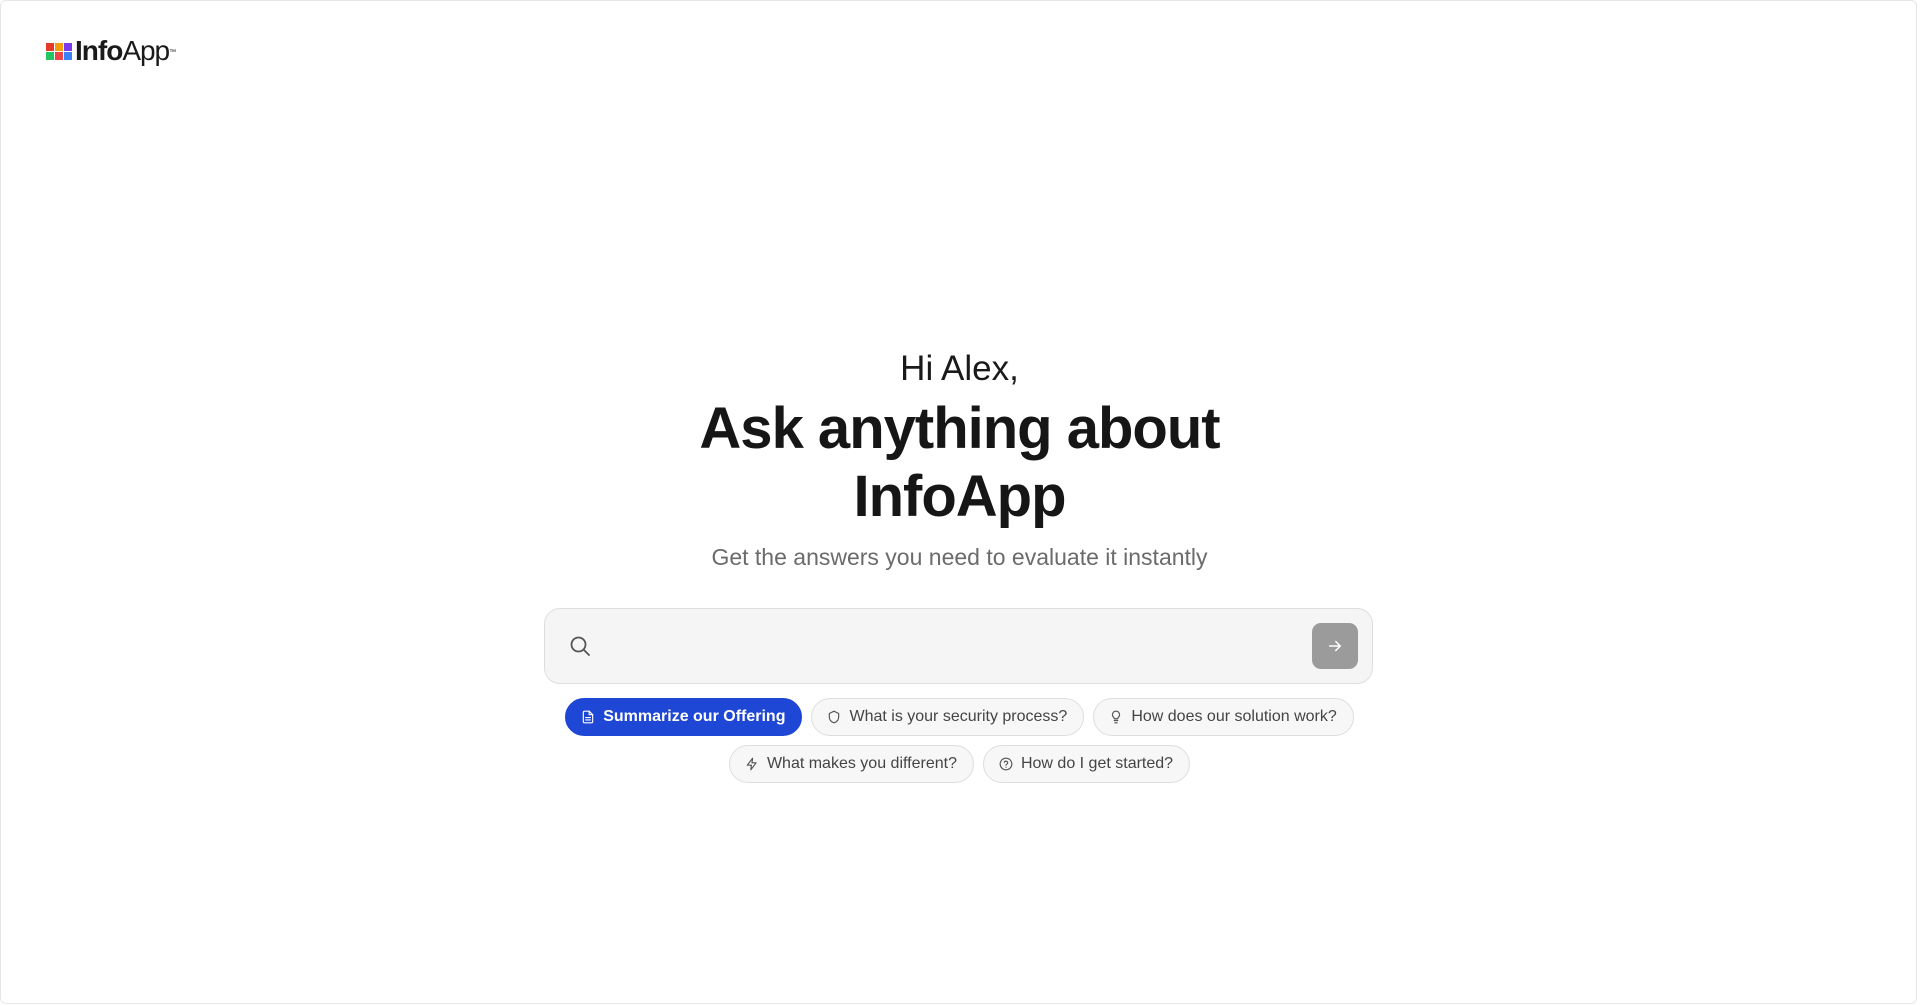 The height and width of the screenshot is (1006, 1920). What do you see at coordinates (861, 763) in the screenshot?
I see `suggestion-chip-label: What makes you different?` at bounding box center [861, 763].